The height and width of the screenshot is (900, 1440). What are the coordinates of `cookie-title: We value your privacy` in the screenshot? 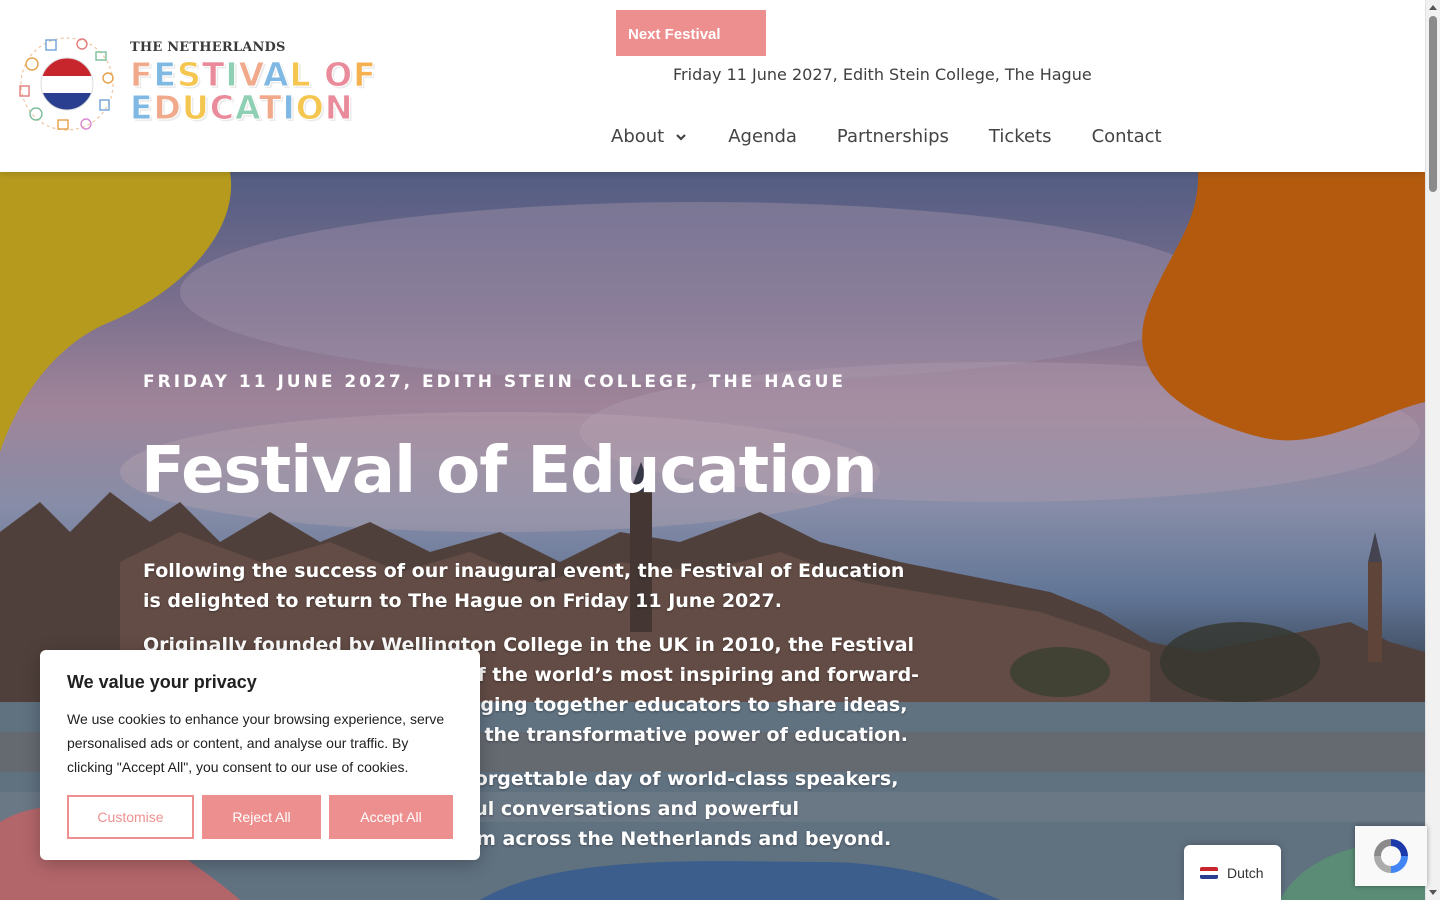 It's located at (162, 682).